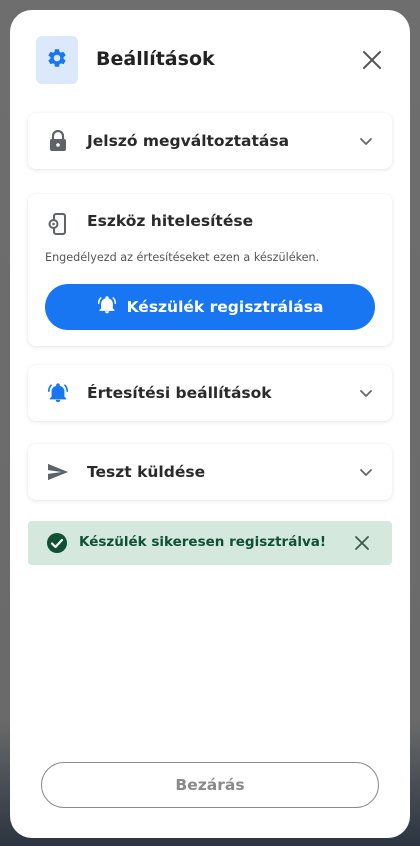 The image size is (420, 846). I want to click on close-button: Bezárás, so click(210, 785).